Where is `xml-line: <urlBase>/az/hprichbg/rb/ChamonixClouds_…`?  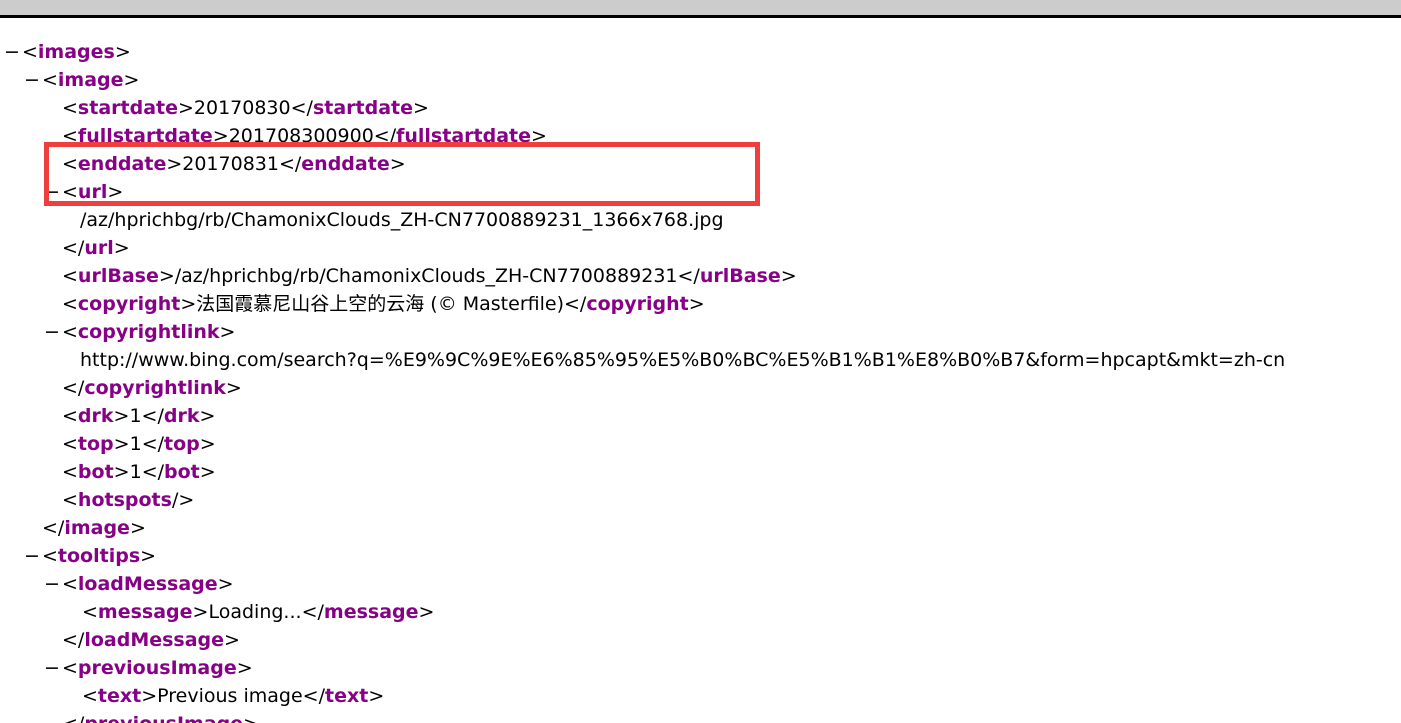 xml-line: <urlBase>/az/hprichbg/rb/ChamonixClouds_… is located at coordinates (700, 276).